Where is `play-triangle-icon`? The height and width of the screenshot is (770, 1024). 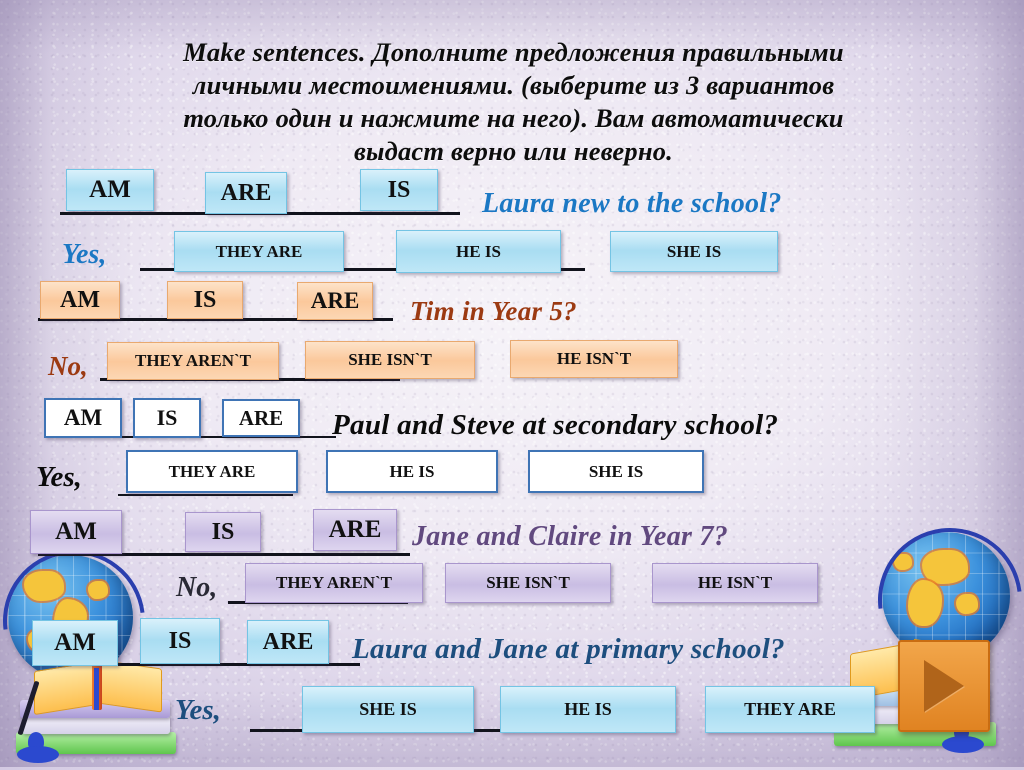 play-triangle-icon is located at coordinates (944, 686).